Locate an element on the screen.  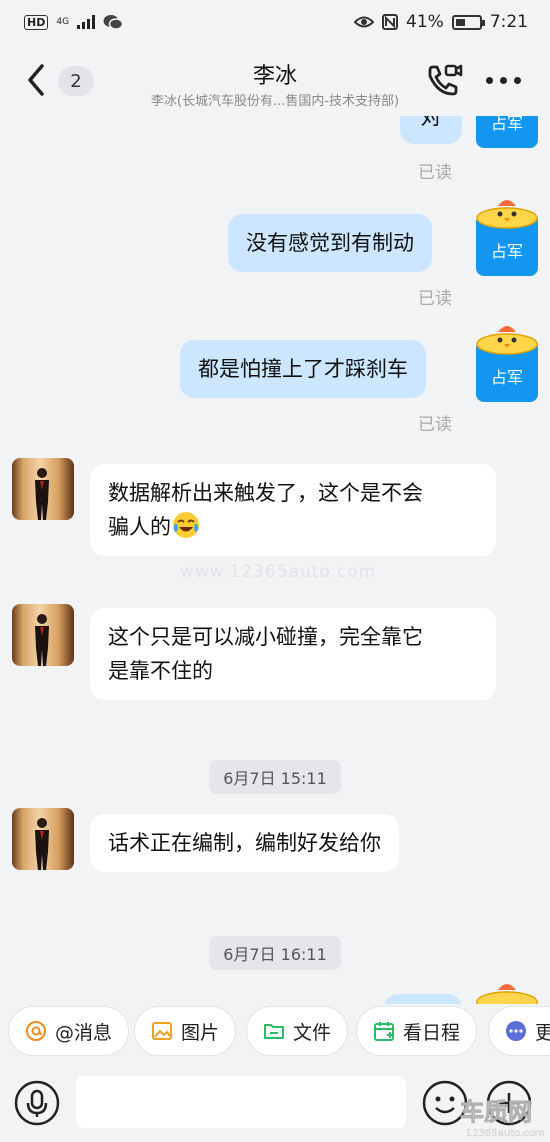
battery-percent: 41% is located at coordinates (425, 22).